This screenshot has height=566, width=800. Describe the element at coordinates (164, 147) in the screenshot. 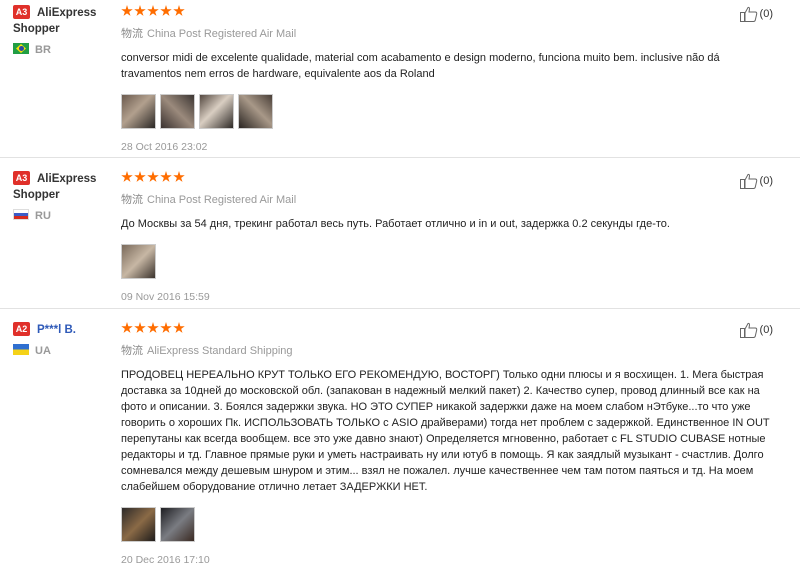

I see `review-date: 28 Oct 2016 23:02` at that location.